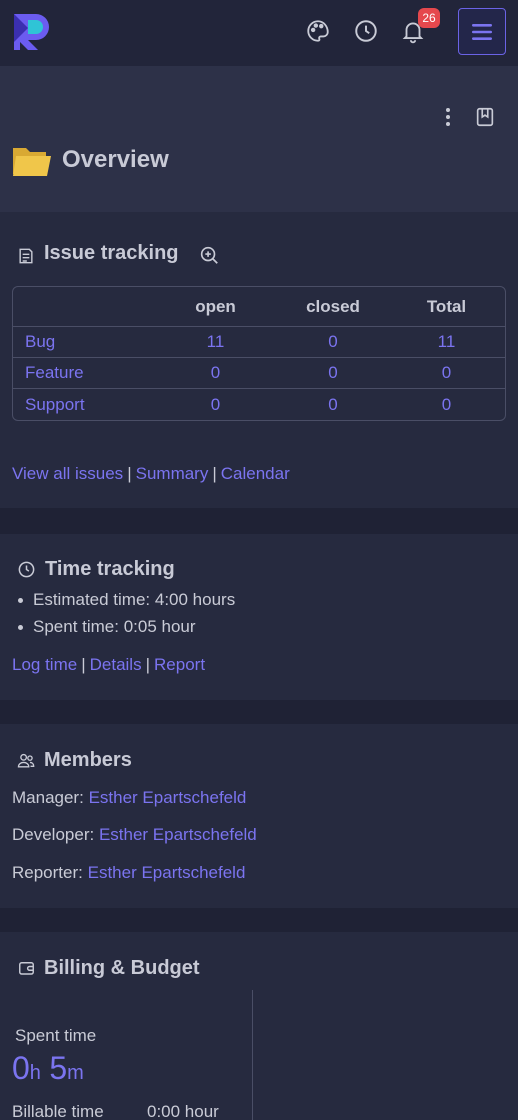 This screenshot has width=518, height=1120. I want to click on hours-unit: h, so click(35, 1073).